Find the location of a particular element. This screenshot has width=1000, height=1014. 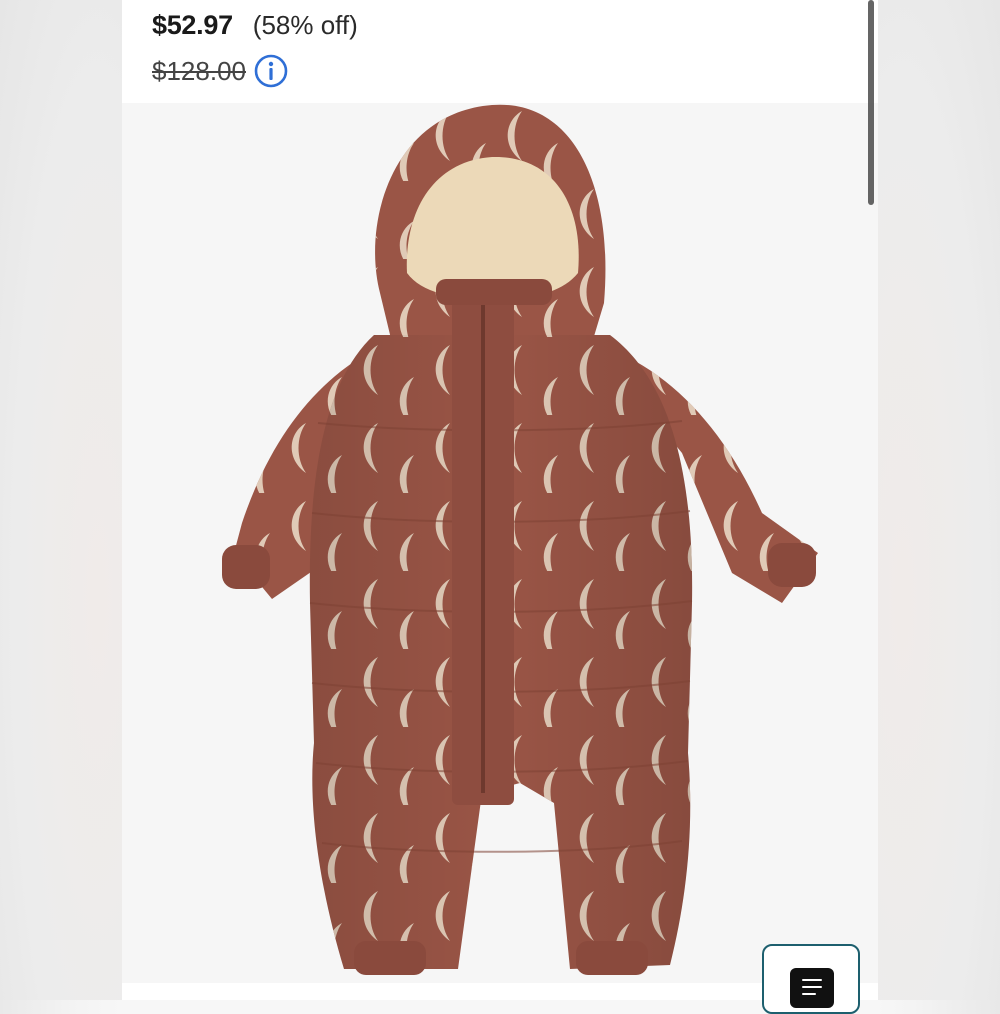

scrollbar is located at coordinates (871, 102).